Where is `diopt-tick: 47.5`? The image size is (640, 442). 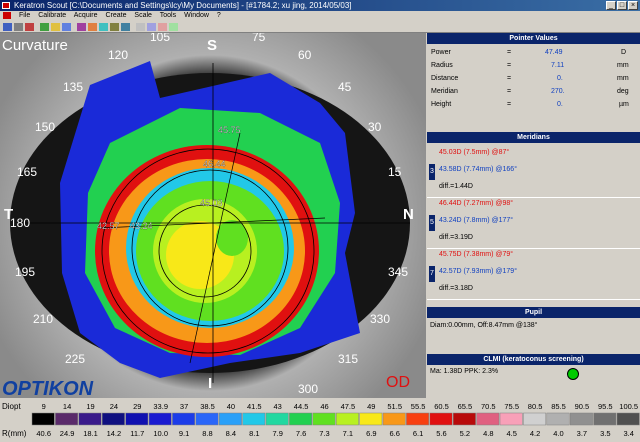 diopt-tick: 47.5 is located at coordinates (348, 406).